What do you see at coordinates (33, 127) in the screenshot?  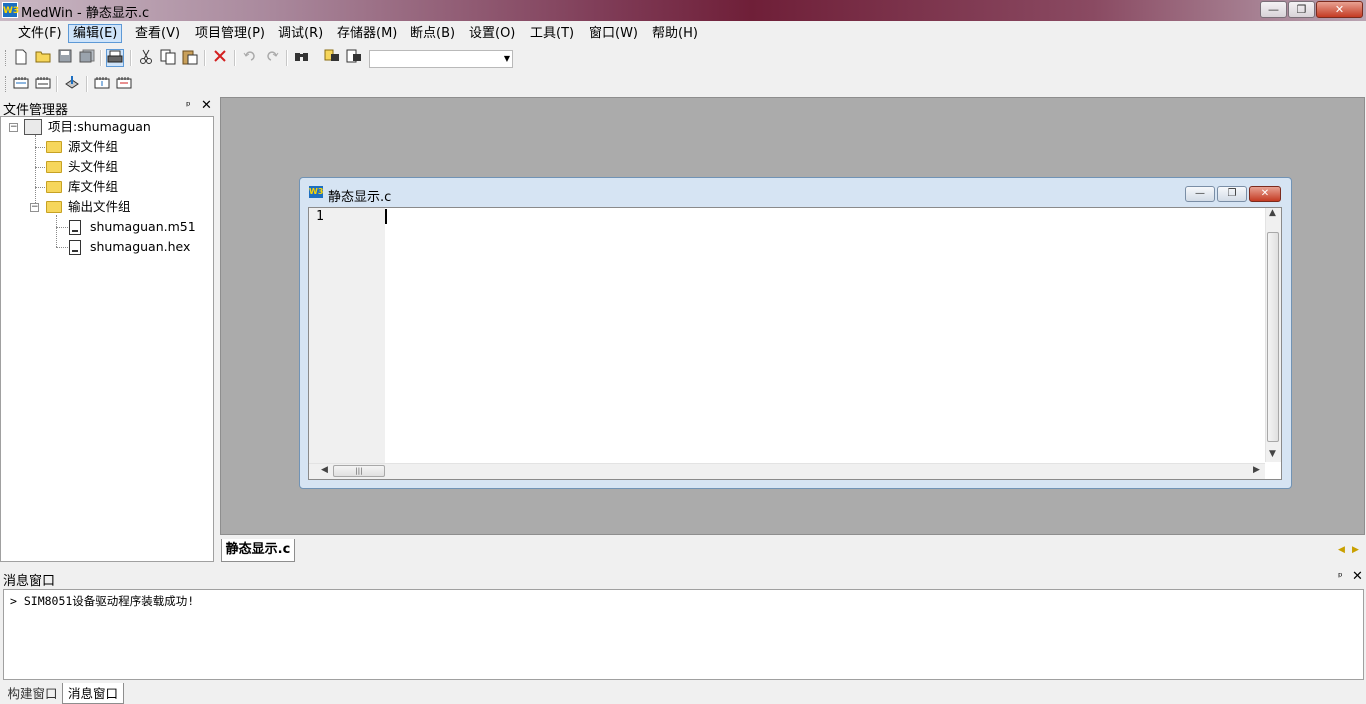 I see `project-icon` at bounding box center [33, 127].